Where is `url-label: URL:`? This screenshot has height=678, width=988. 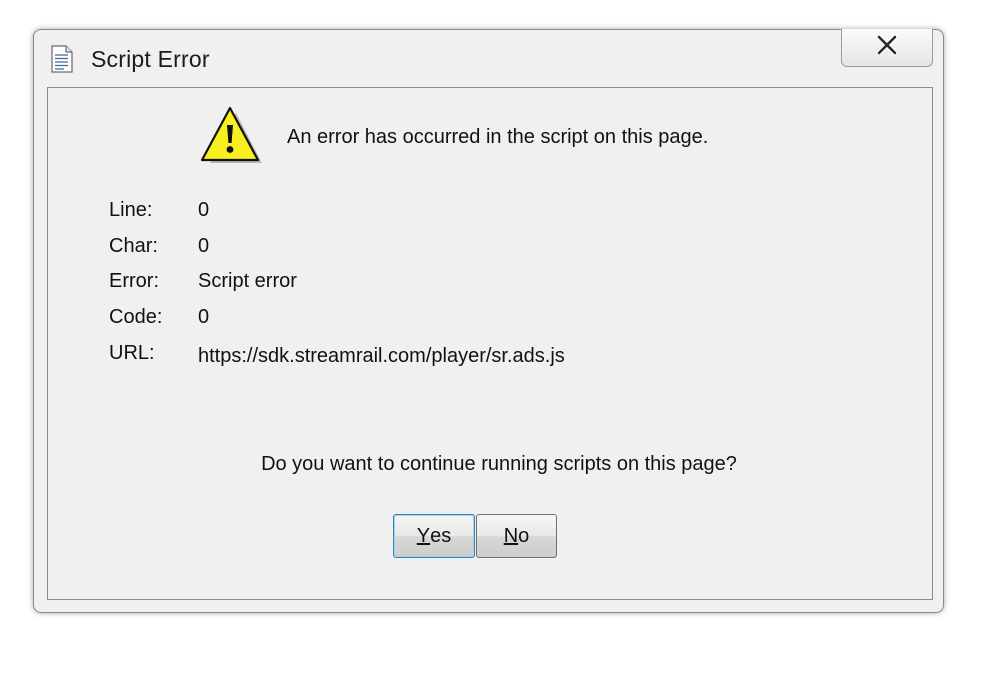
url-label: URL: is located at coordinates (132, 353).